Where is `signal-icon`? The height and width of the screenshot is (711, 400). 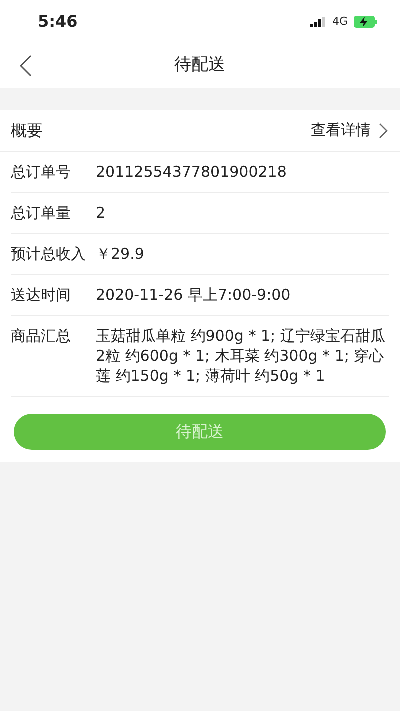 signal-icon is located at coordinates (318, 22).